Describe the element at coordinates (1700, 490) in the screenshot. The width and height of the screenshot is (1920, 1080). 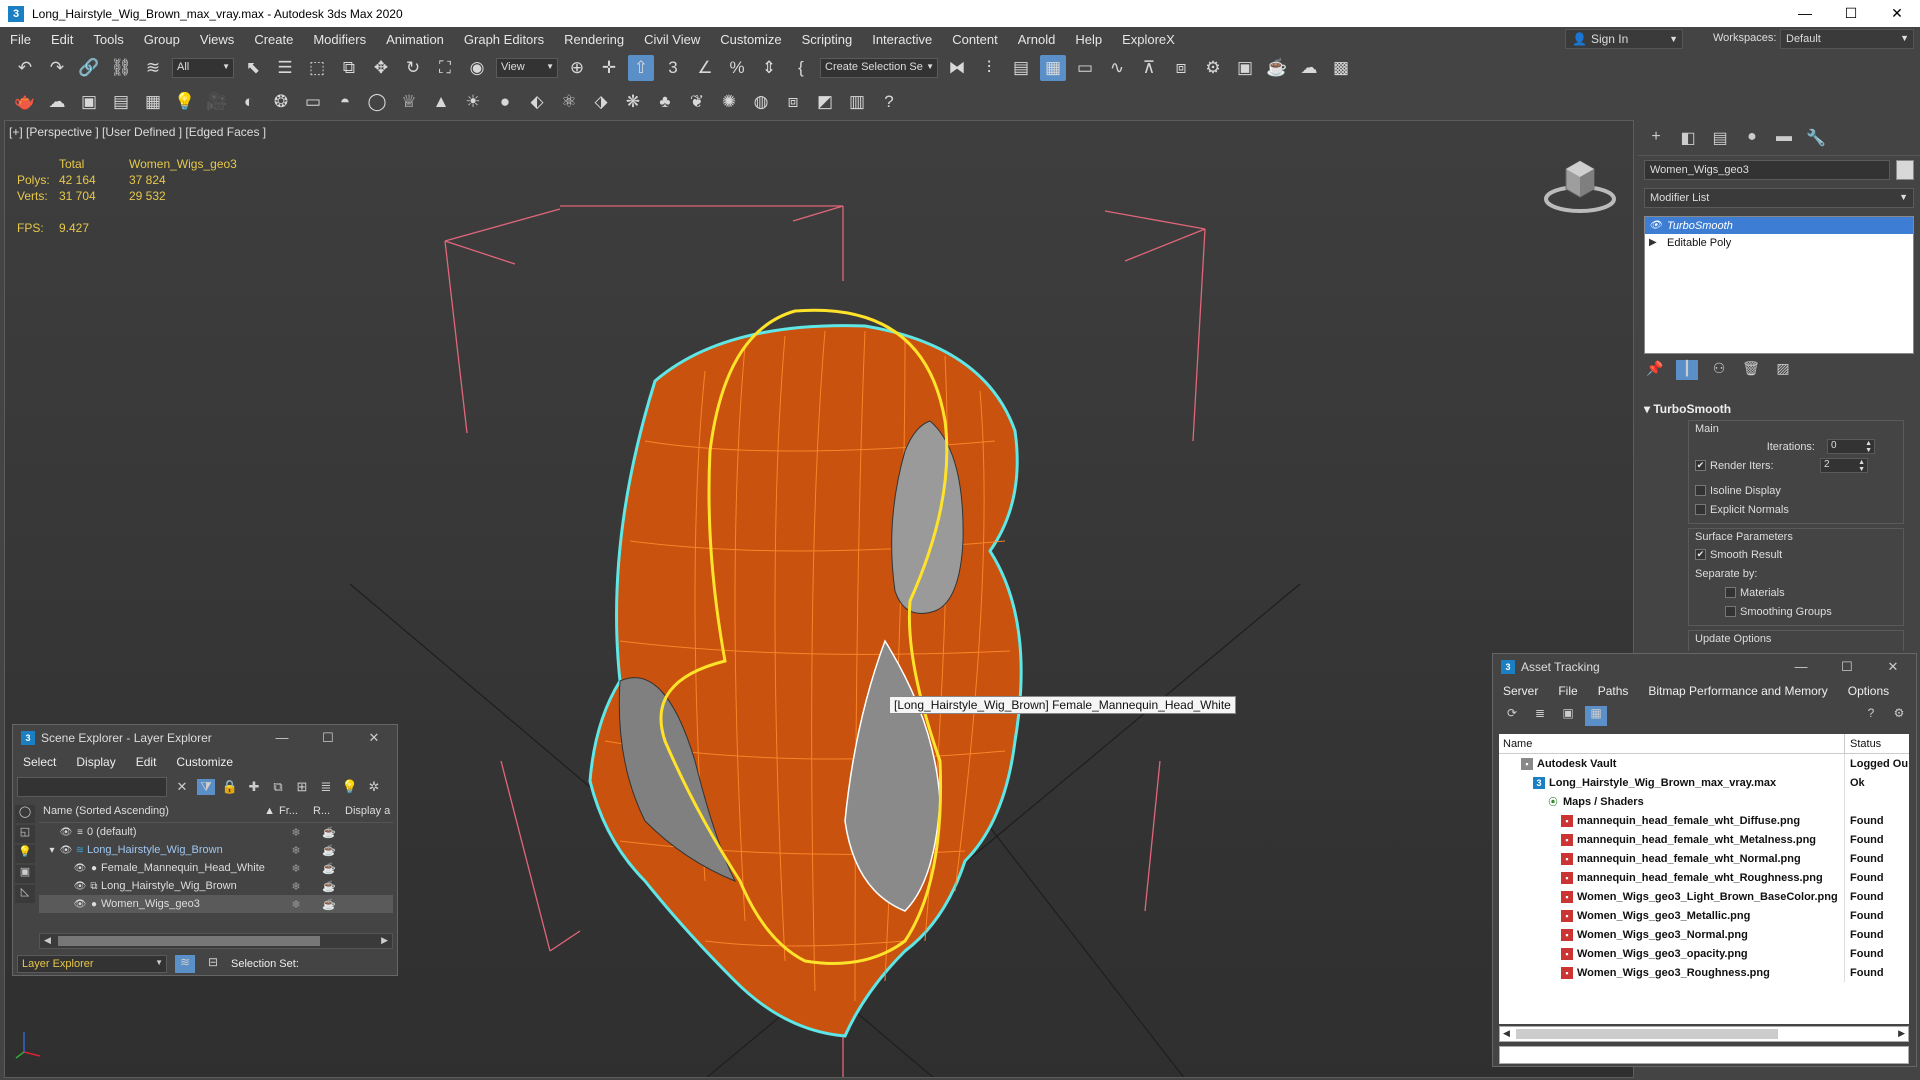
I see `isoline-checkbox` at that location.